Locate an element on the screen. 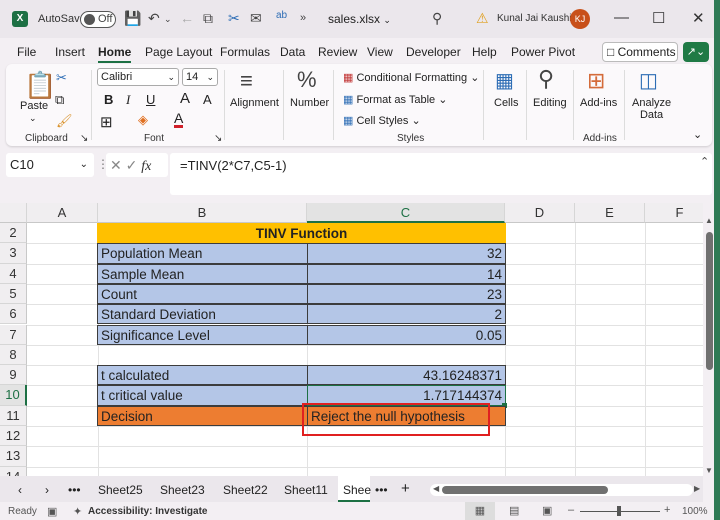 The width and height of the screenshot is (720, 520). borders-icon: ⊞ is located at coordinates (106, 122).